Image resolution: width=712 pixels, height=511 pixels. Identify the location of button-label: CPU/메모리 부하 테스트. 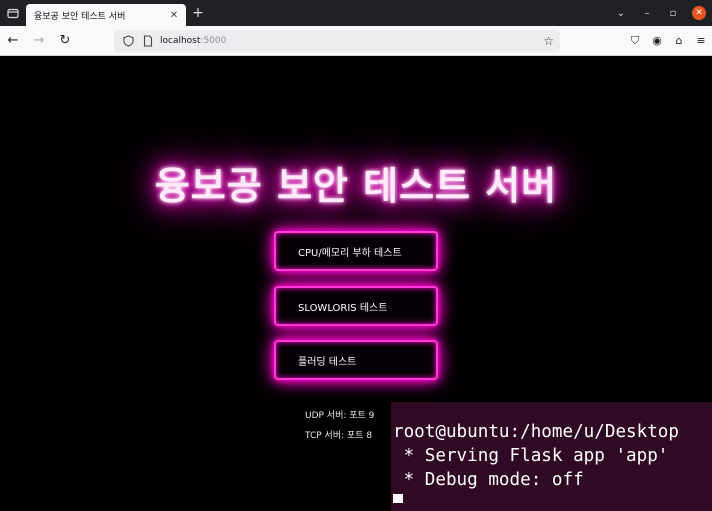
(350, 253).